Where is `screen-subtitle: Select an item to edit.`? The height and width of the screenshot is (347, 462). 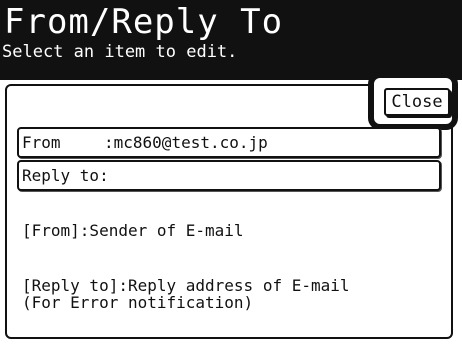 screen-subtitle: Select an item to edit. is located at coordinates (120, 52).